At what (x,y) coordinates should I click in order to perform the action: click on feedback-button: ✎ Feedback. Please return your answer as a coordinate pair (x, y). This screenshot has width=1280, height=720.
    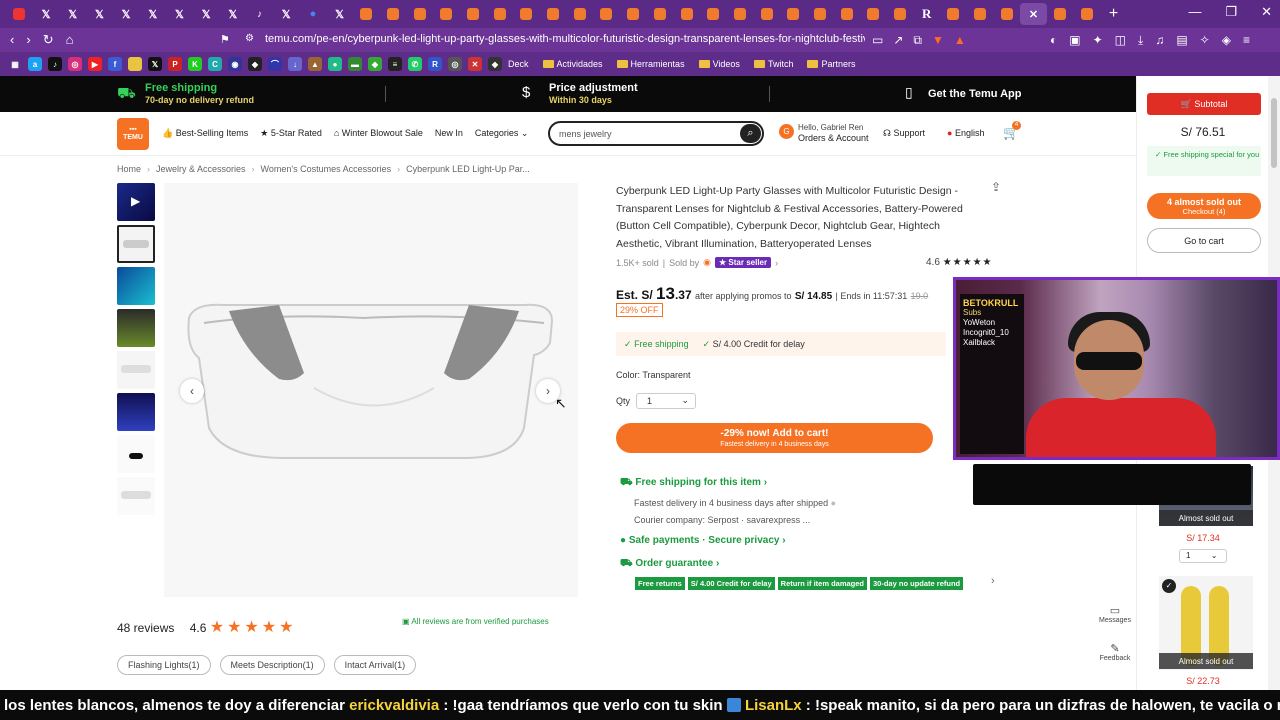
    Looking at the image, I should click on (1115, 652).